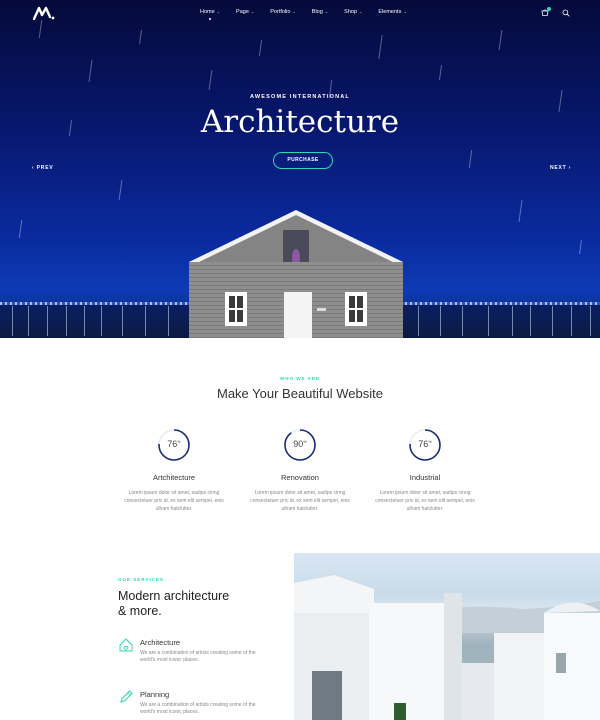  I want to click on service-name: Architecture, so click(160, 642).